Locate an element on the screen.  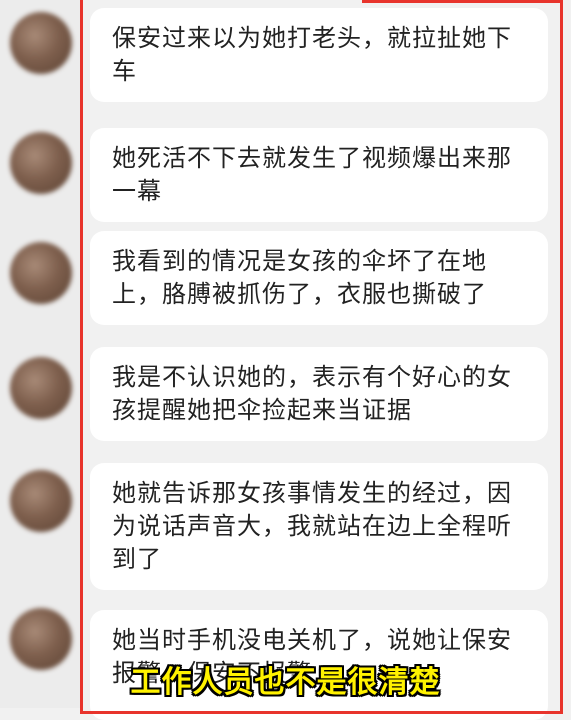
highlight-top-accent is located at coordinates (462, 1).